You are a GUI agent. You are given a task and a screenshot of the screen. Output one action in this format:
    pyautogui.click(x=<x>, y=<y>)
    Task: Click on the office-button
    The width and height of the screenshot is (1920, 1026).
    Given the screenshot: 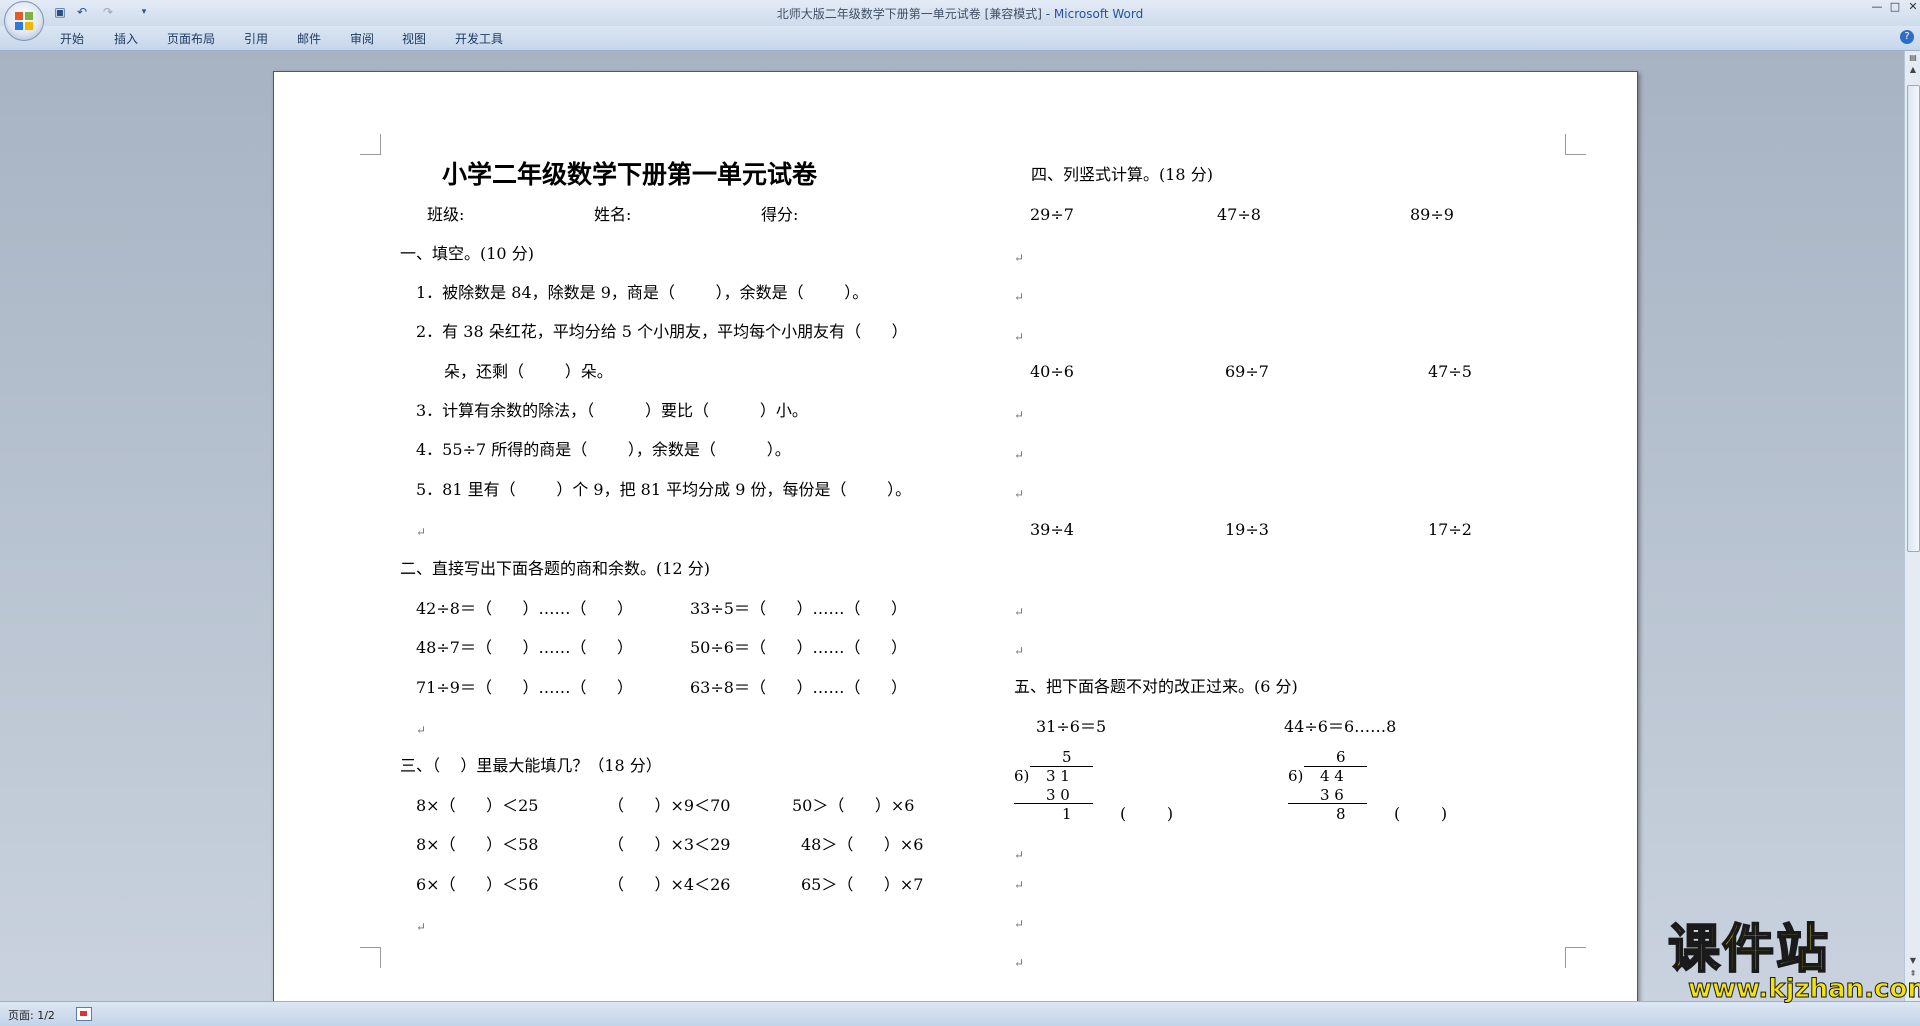 What is the action you would take?
    pyautogui.click(x=24, y=21)
    